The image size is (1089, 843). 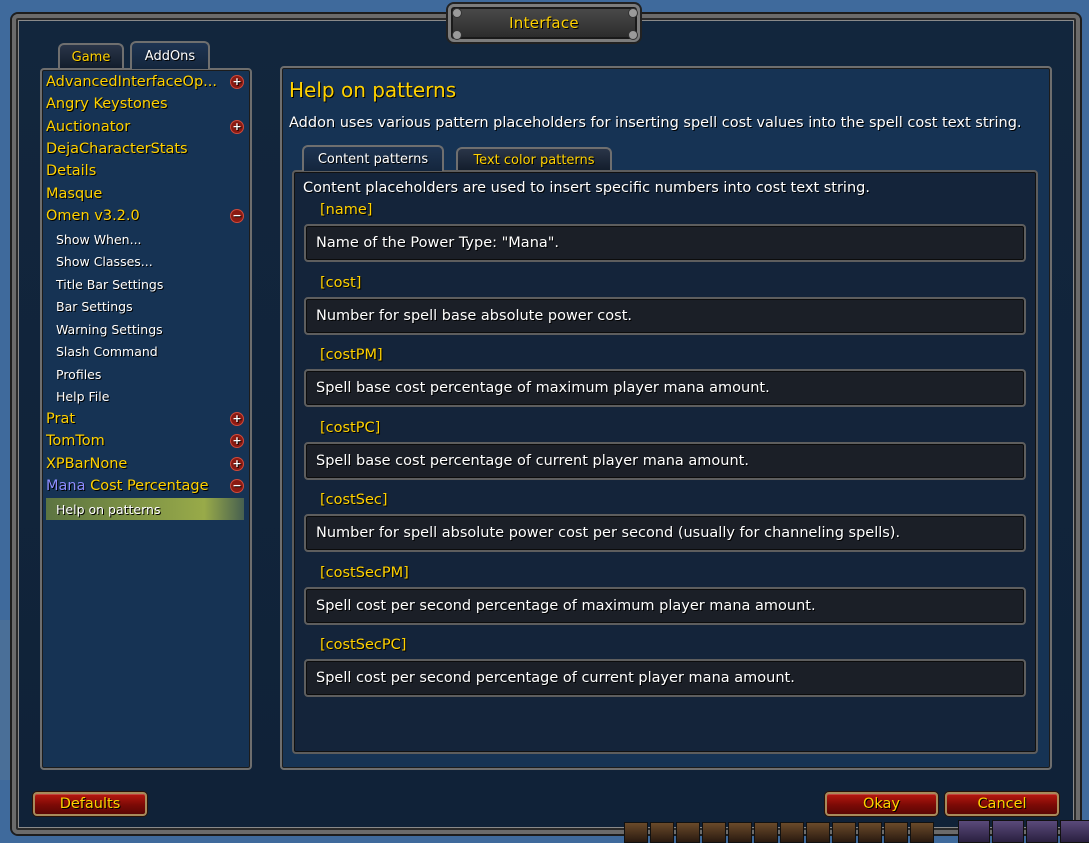 I want to click on category-label-rest: Cost Percentage, so click(x=147, y=486).